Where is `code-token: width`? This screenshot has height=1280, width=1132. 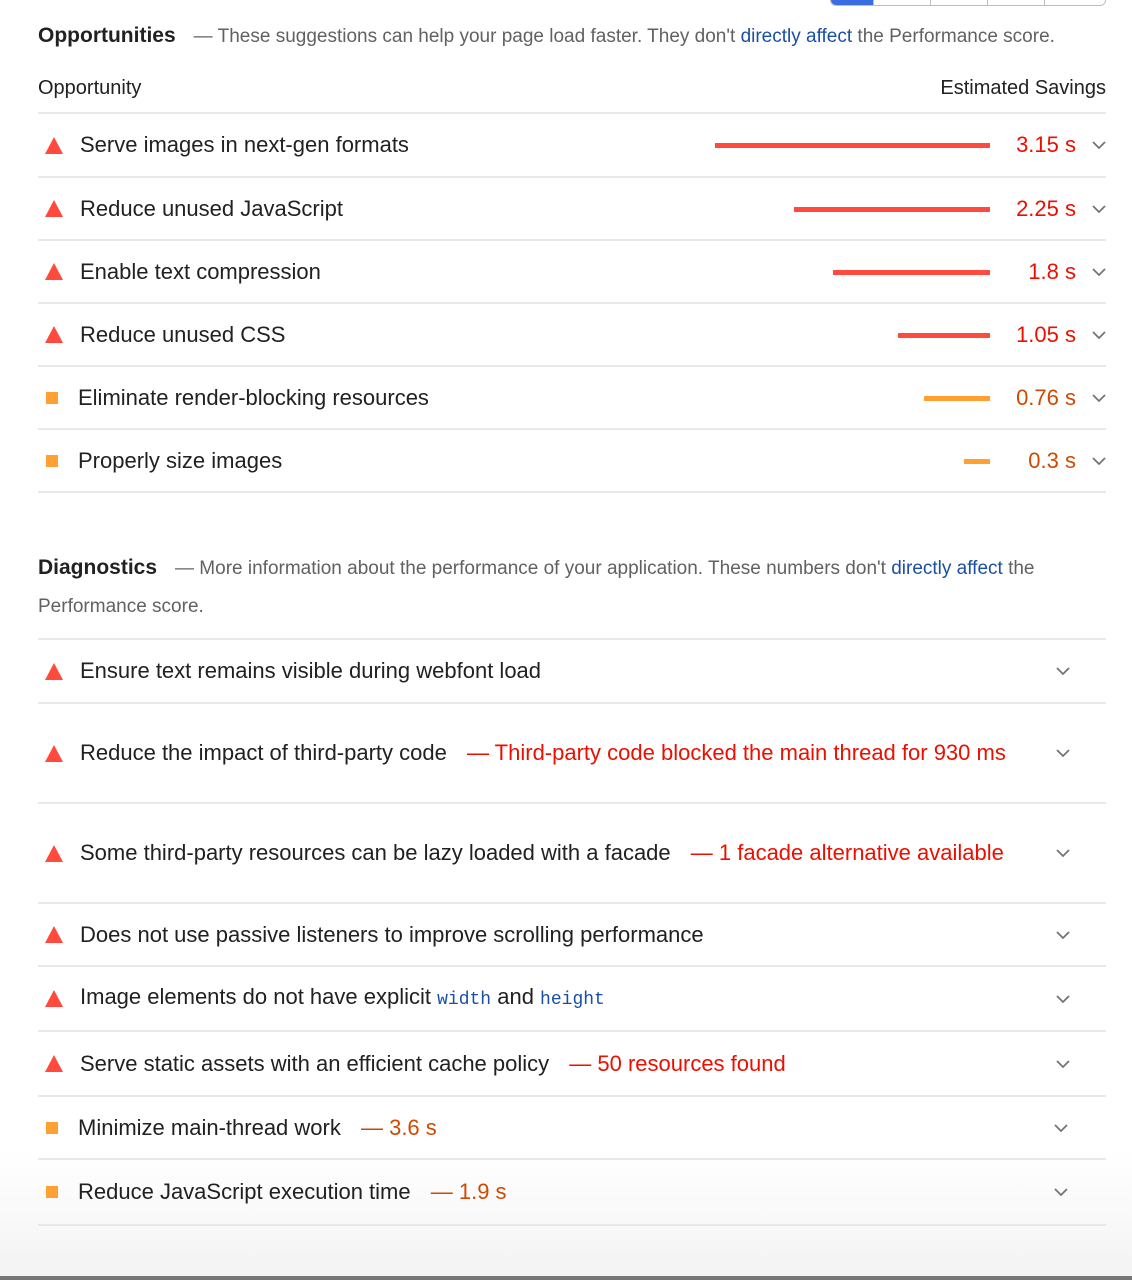 code-token: width is located at coordinates (464, 1000).